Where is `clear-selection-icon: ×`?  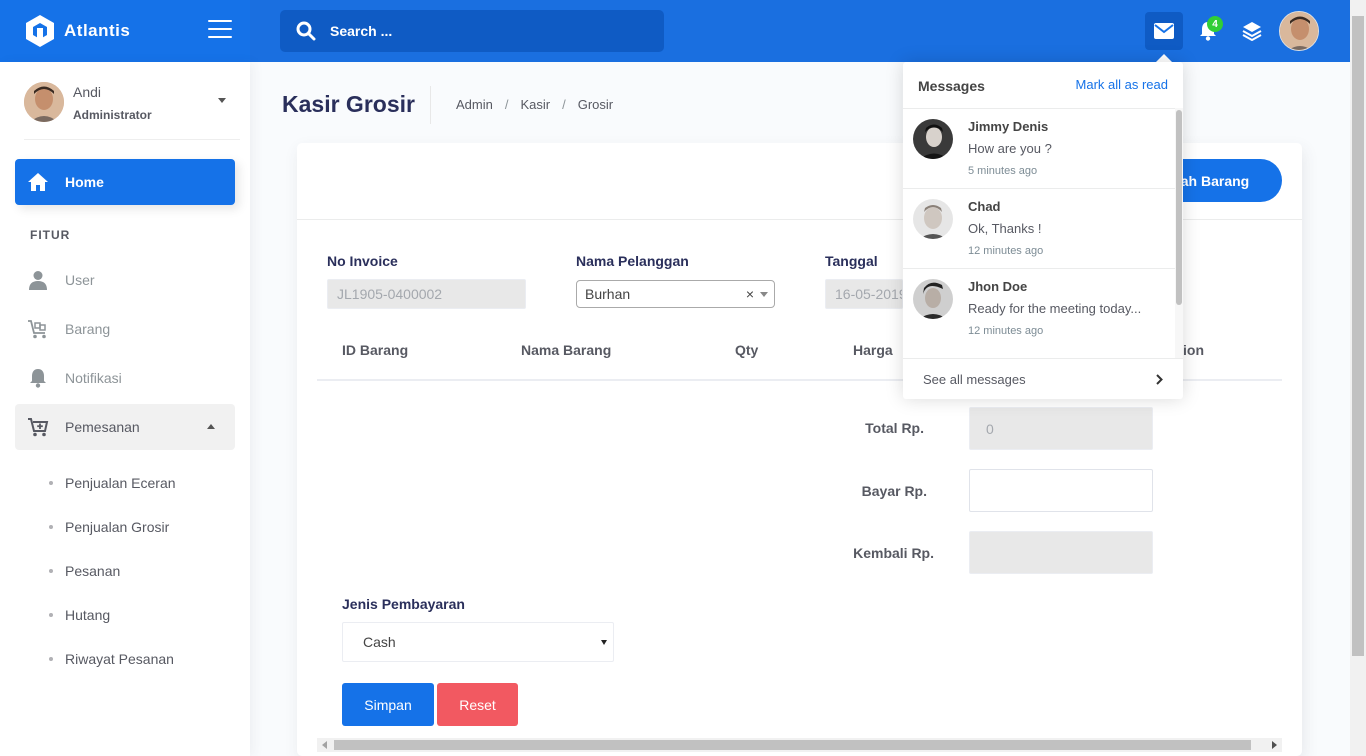 clear-selection-icon: × is located at coordinates (750, 294).